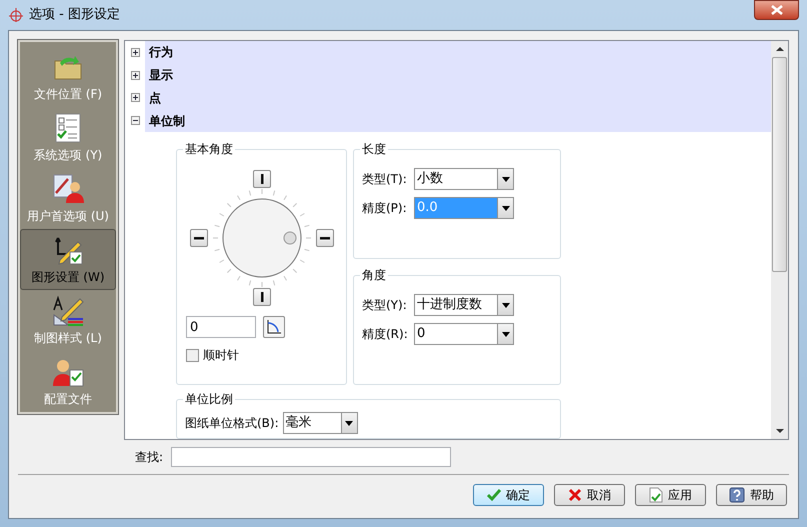 The width and height of the screenshot is (807, 527). Describe the element at coordinates (458, 120) in the screenshot. I see `tree-node: 单位制` at that location.